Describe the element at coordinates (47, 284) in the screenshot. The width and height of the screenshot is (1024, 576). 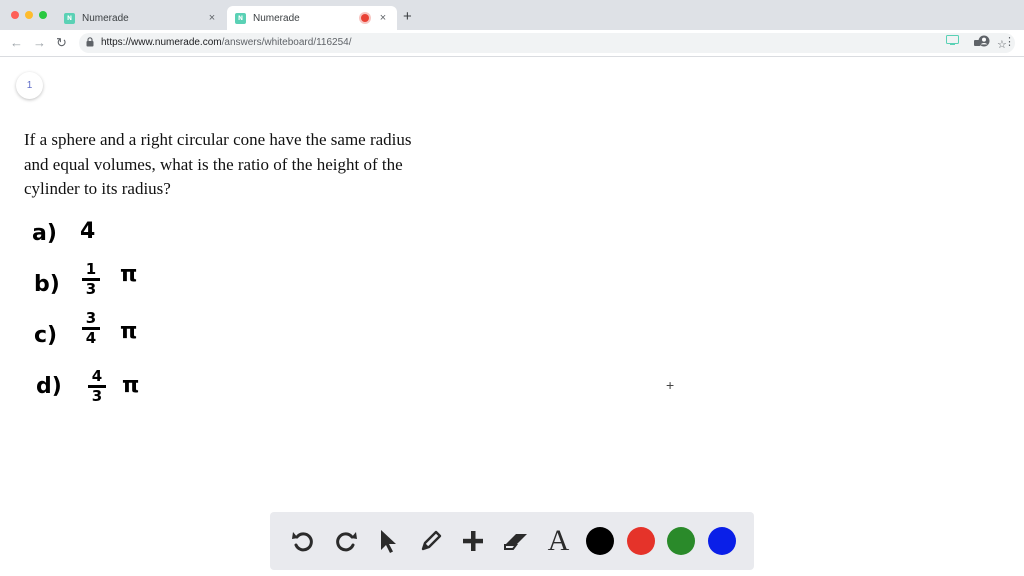
I see `option-b-letter: b)` at that location.